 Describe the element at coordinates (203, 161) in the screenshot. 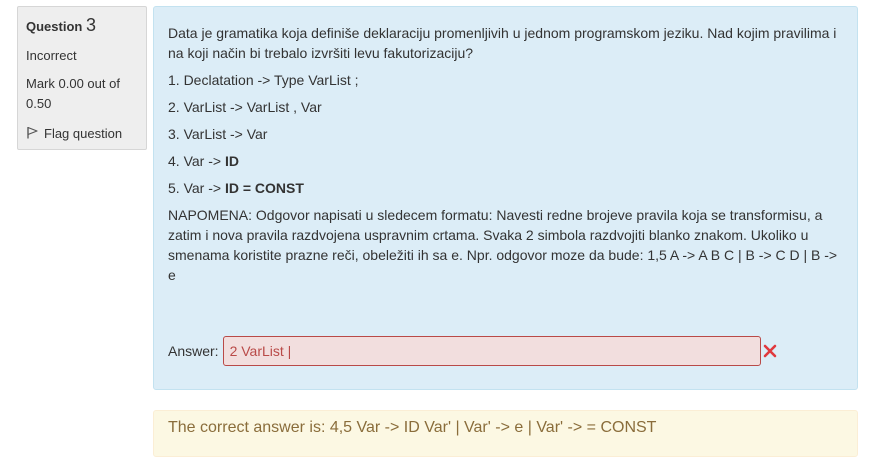

I see `grammar-rule: 4. Var -> ID` at that location.